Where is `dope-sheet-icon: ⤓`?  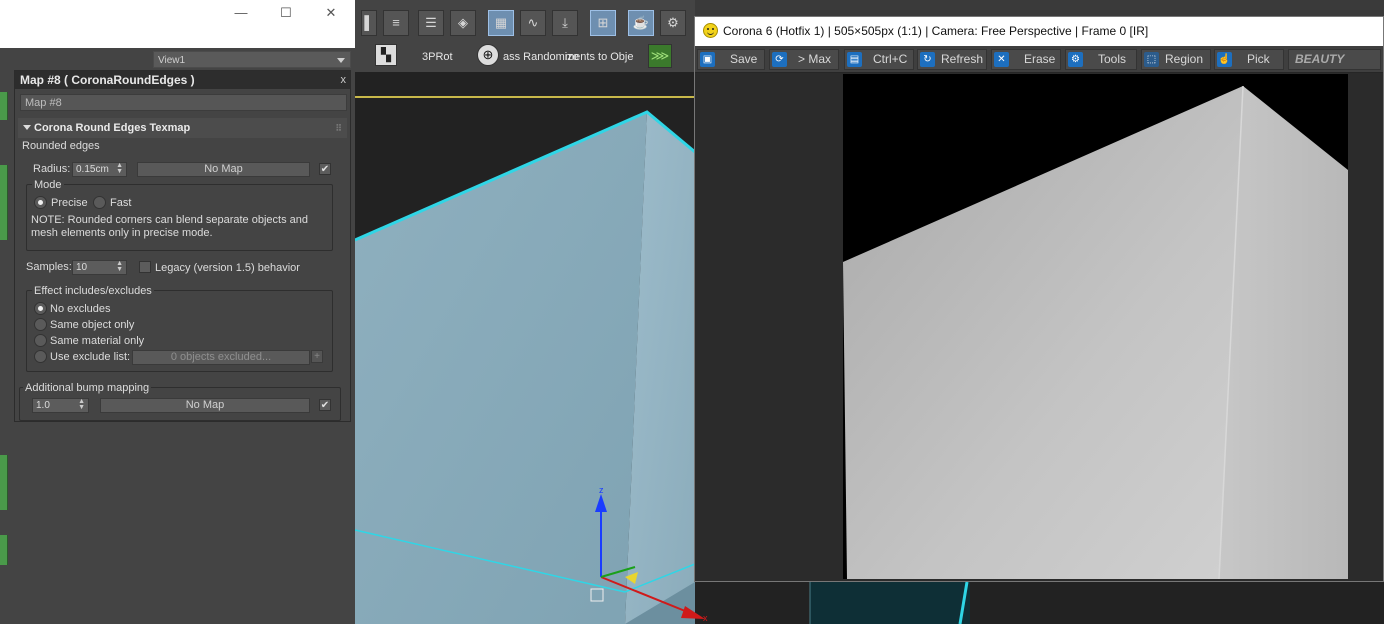 dope-sheet-icon: ⤓ is located at coordinates (565, 23).